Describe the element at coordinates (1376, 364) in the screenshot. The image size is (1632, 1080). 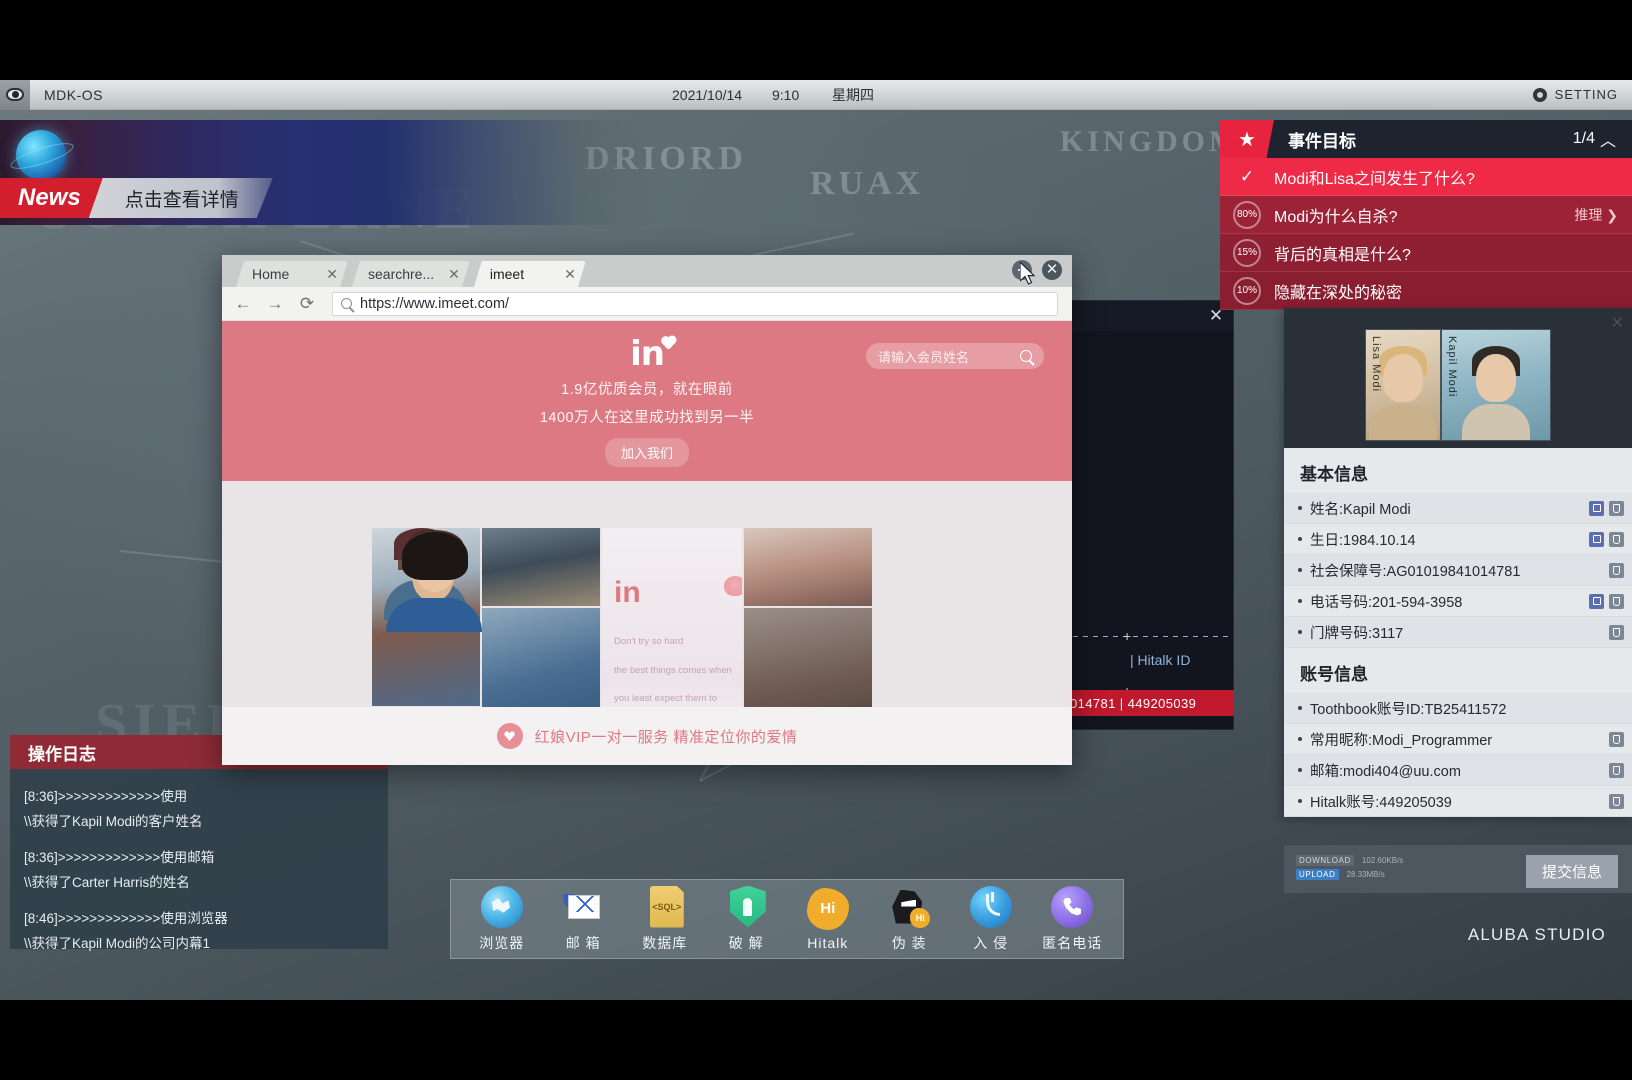
I see `avatar-name-lisa: Lisa Modi` at that location.